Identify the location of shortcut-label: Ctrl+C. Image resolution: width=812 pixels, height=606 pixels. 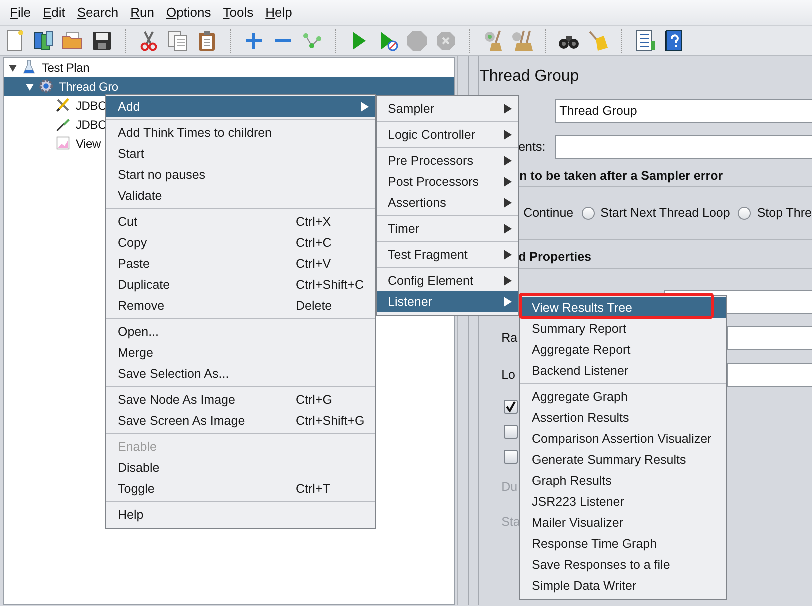
(314, 243).